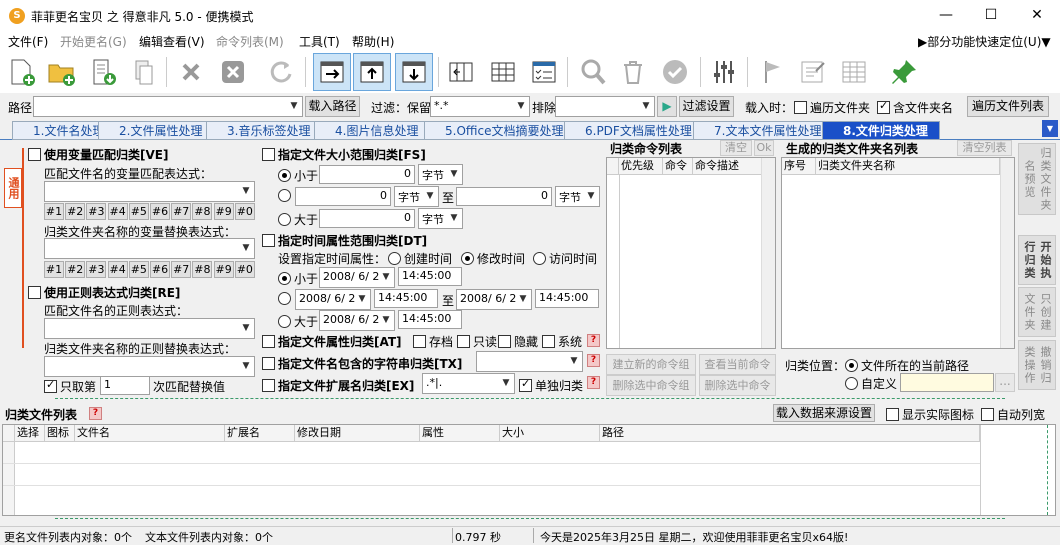 Image resolution: width=1060 pixels, height=545 pixels. What do you see at coordinates (168, 106) in the screenshot?
I see `path-combo: ▼` at bounding box center [168, 106].